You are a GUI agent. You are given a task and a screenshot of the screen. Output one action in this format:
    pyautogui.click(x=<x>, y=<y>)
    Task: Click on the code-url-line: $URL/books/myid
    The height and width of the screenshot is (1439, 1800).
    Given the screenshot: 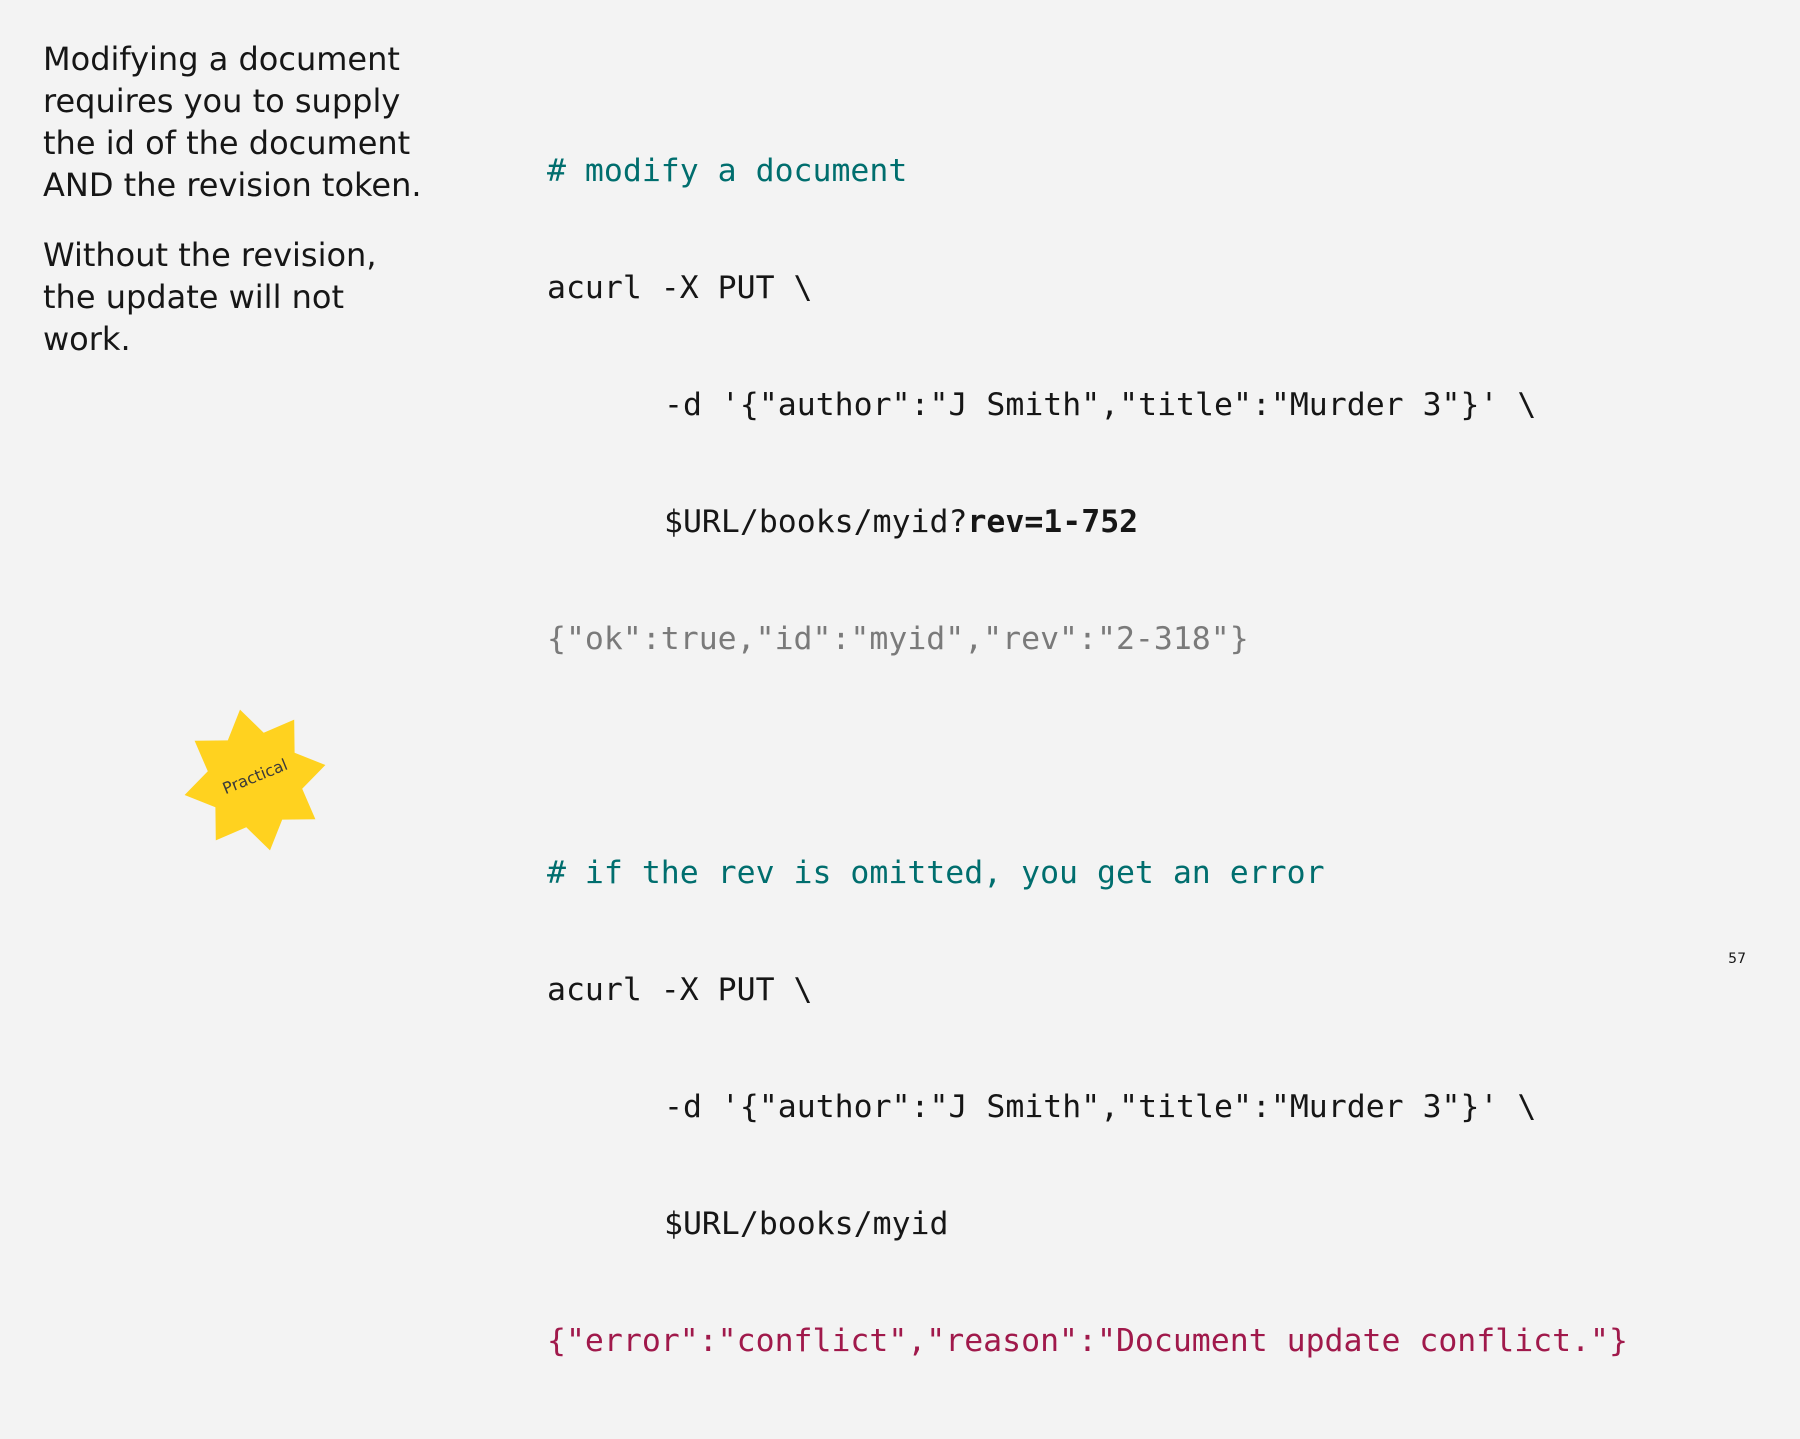 What is the action you would take?
    pyautogui.click(x=1087, y=1224)
    